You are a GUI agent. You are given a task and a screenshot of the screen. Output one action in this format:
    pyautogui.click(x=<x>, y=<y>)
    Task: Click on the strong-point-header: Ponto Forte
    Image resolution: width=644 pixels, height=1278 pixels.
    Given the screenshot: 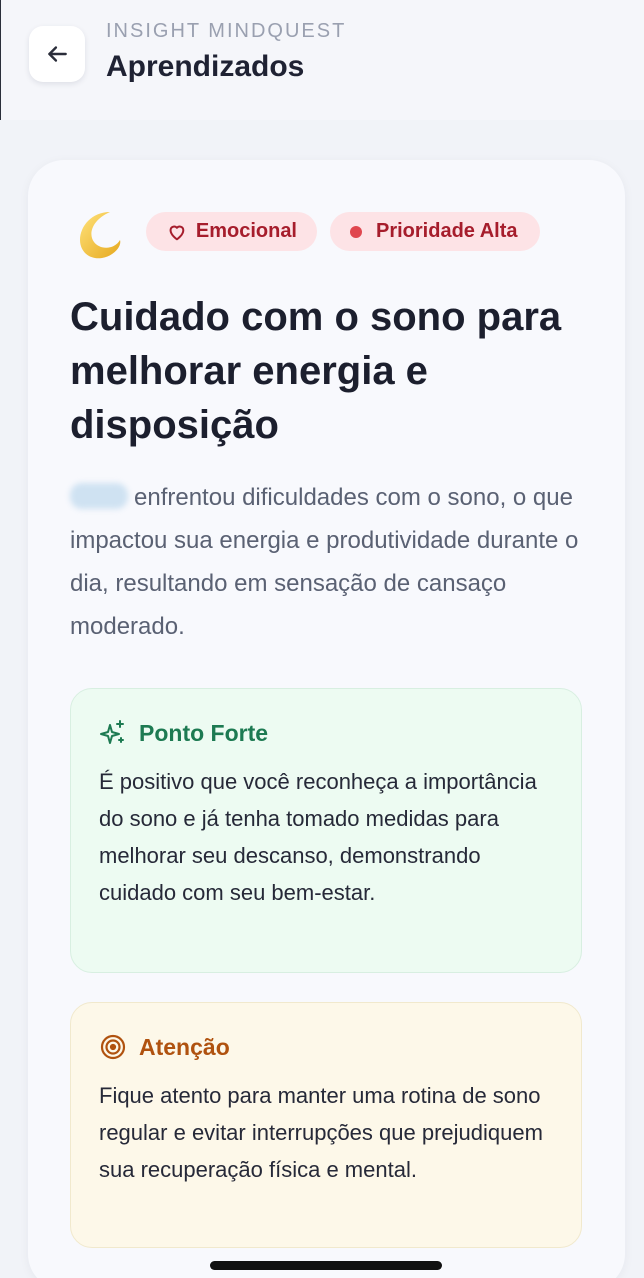 What is the action you would take?
    pyautogui.click(x=183, y=733)
    